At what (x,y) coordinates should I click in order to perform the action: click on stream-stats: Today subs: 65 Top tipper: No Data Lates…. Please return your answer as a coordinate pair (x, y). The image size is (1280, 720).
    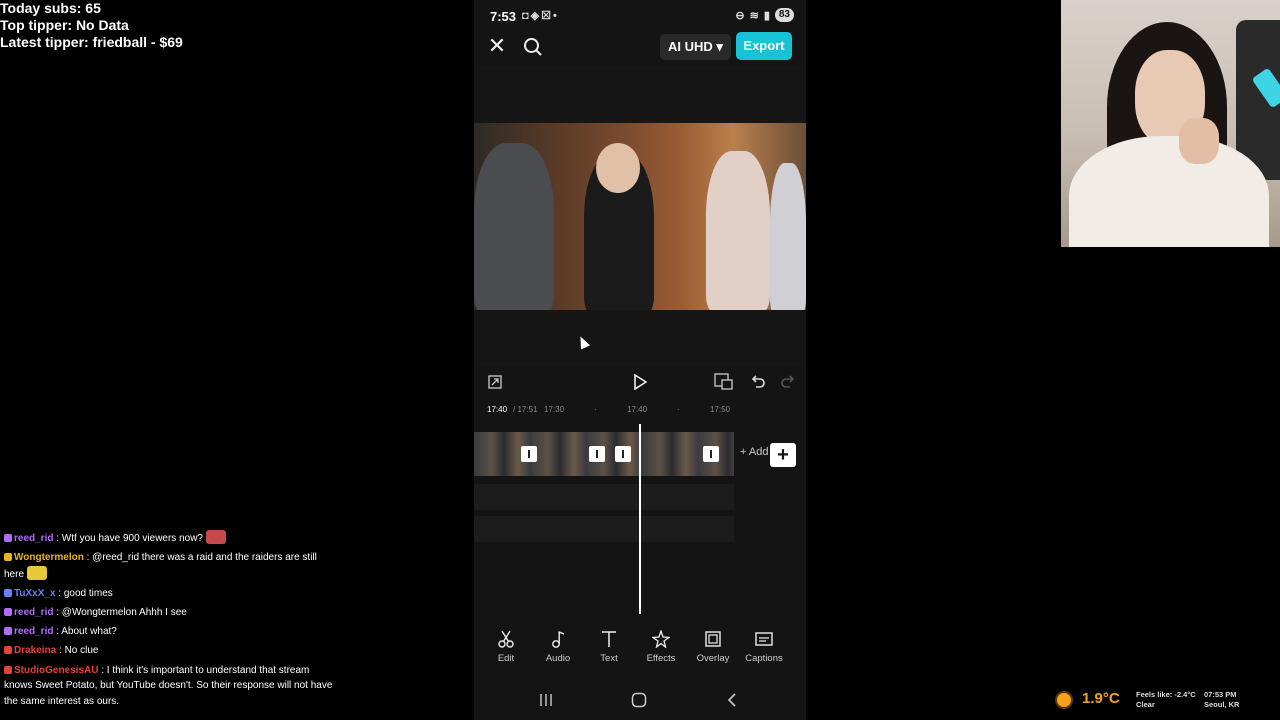
    Looking at the image, I should click on (91, 25).